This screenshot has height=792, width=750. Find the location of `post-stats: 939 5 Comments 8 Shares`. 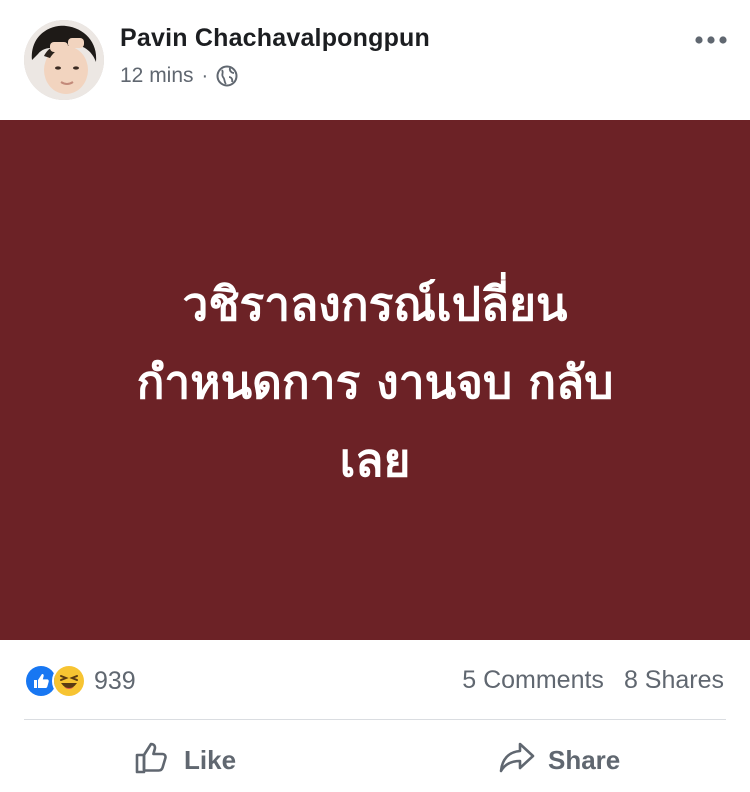

post-stats: 939 5 Comments 8 Shares is located at coordinates (375, 680).